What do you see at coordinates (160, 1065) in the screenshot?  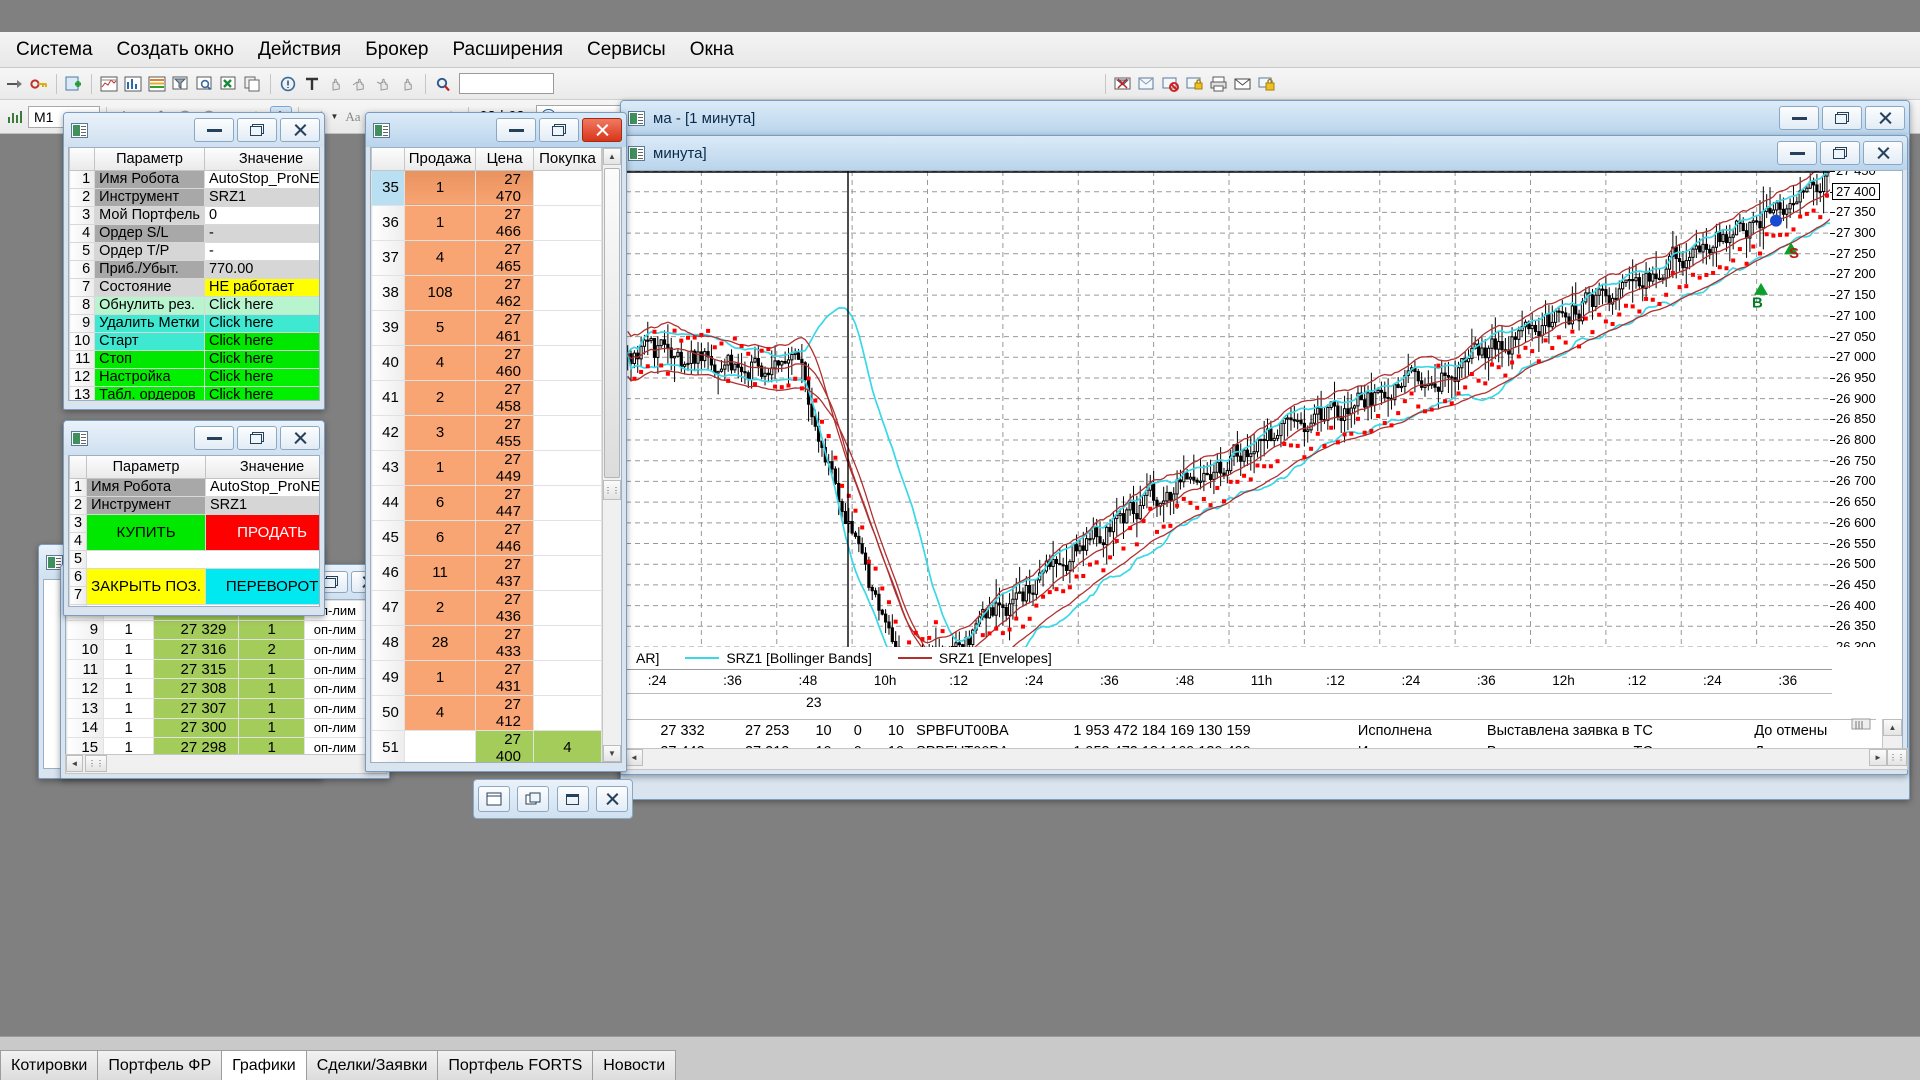 I see `taskbar-tab-1: Портфель ФР` at bounding box center [160, 1065].